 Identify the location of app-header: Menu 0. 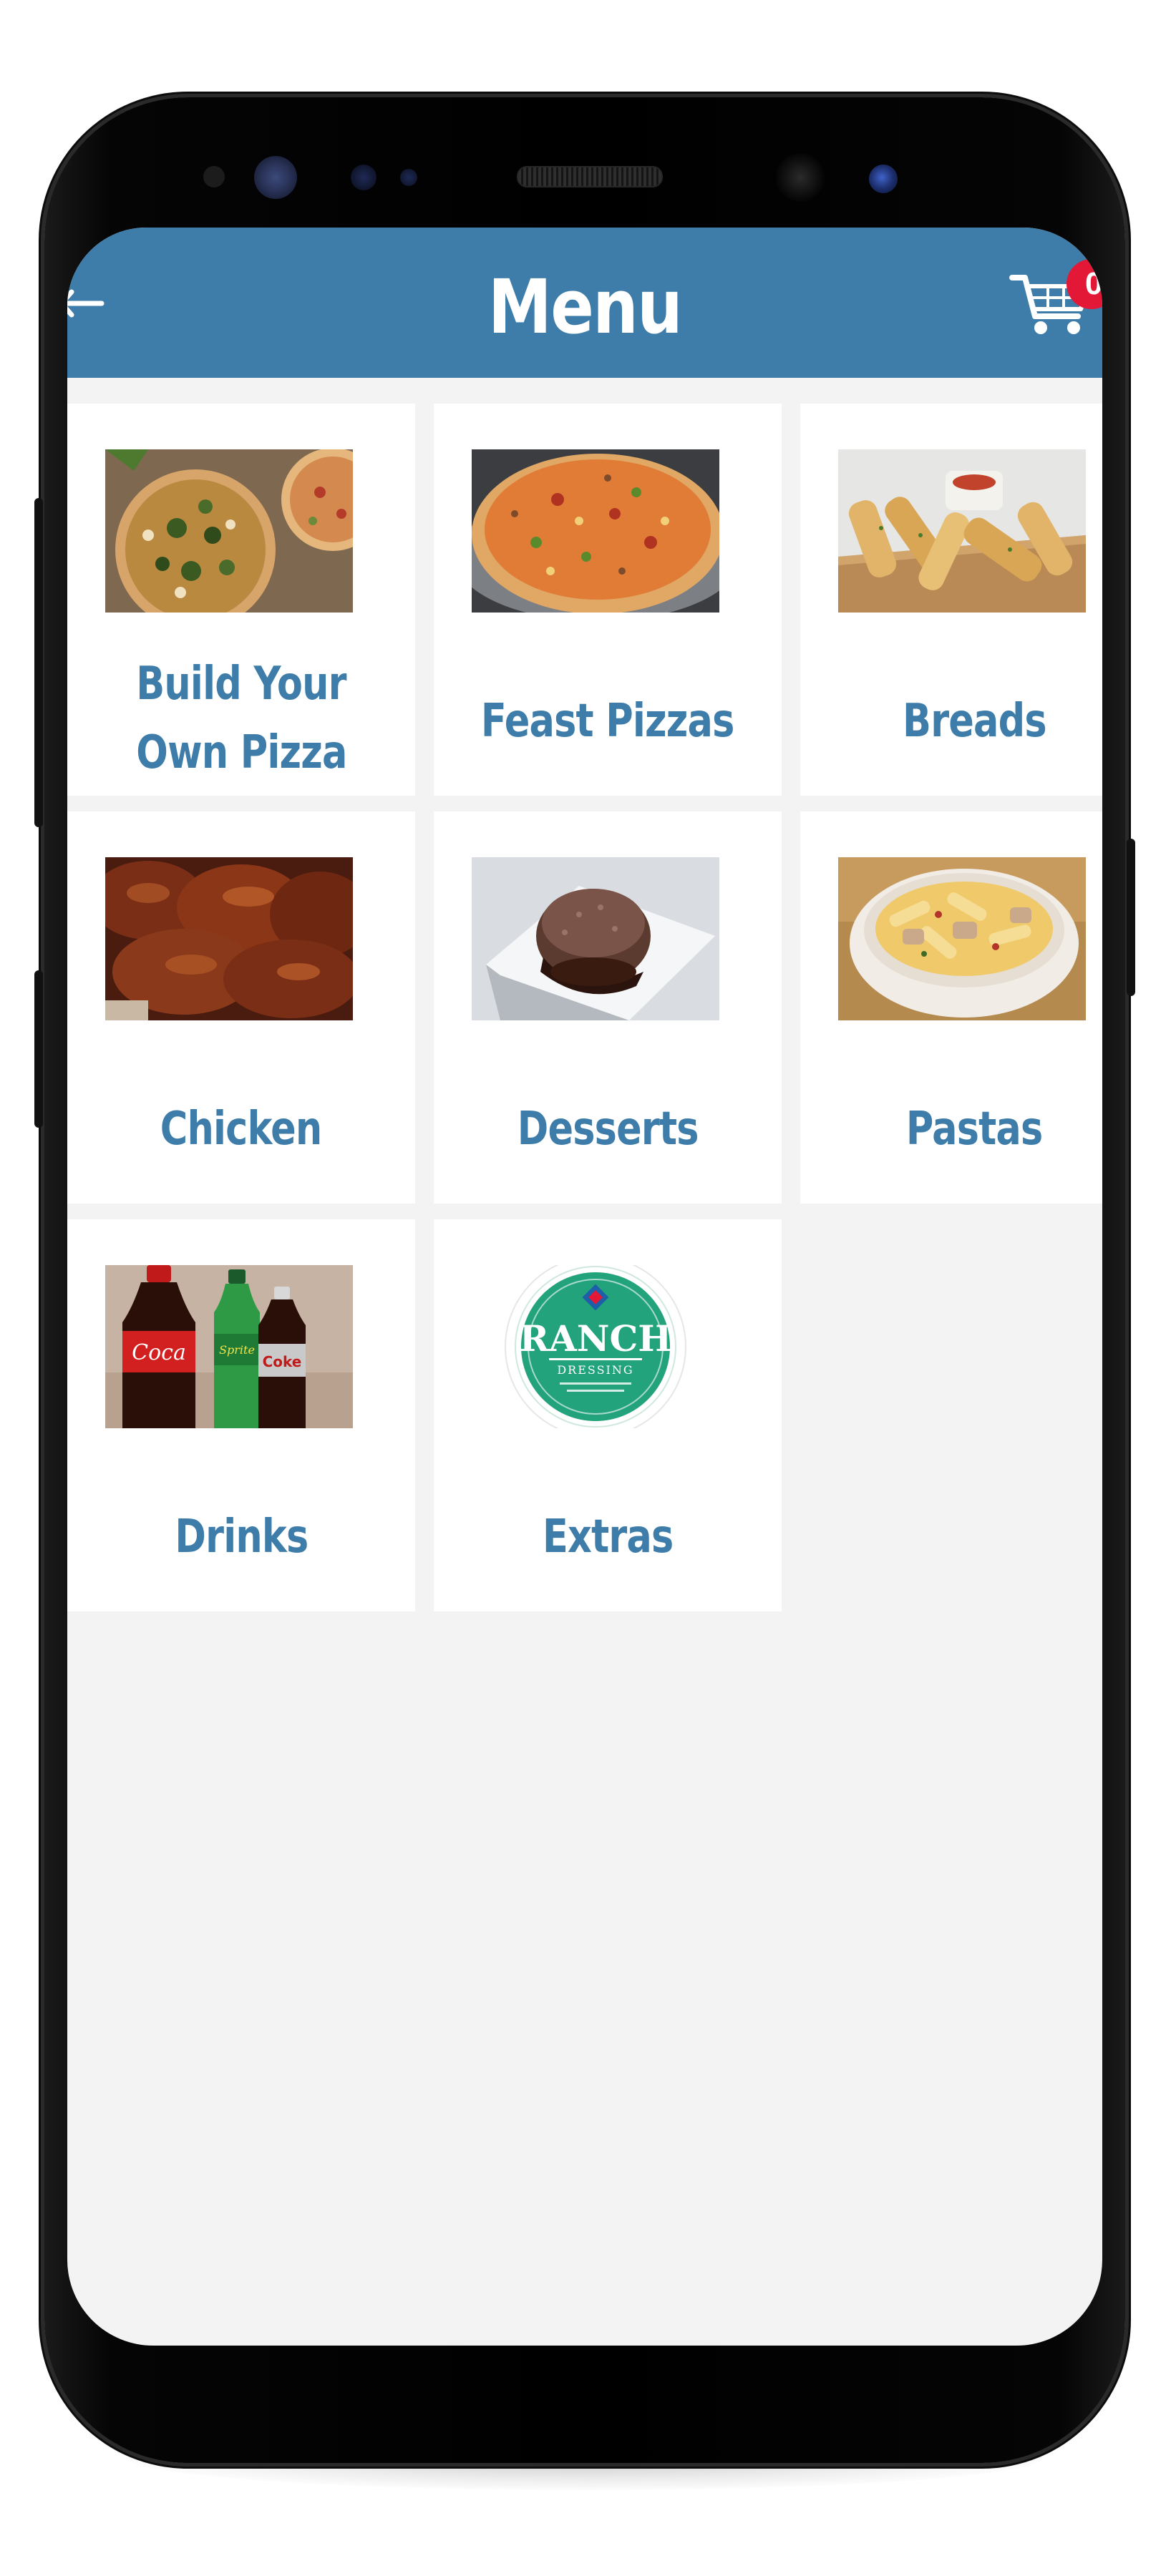
(584, 303).